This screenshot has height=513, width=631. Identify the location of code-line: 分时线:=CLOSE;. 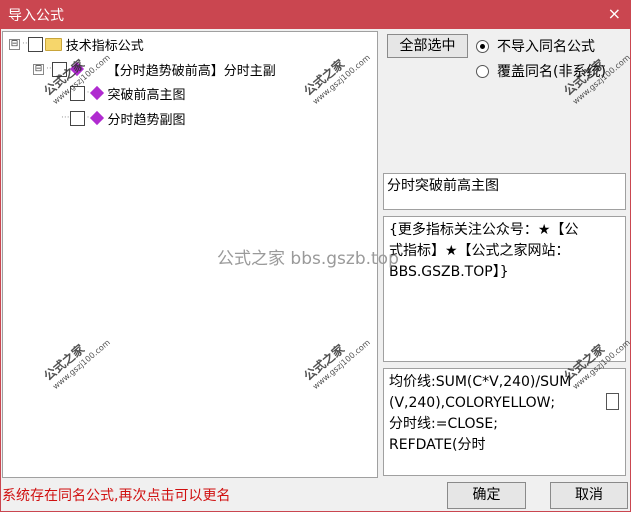
(443, 424).